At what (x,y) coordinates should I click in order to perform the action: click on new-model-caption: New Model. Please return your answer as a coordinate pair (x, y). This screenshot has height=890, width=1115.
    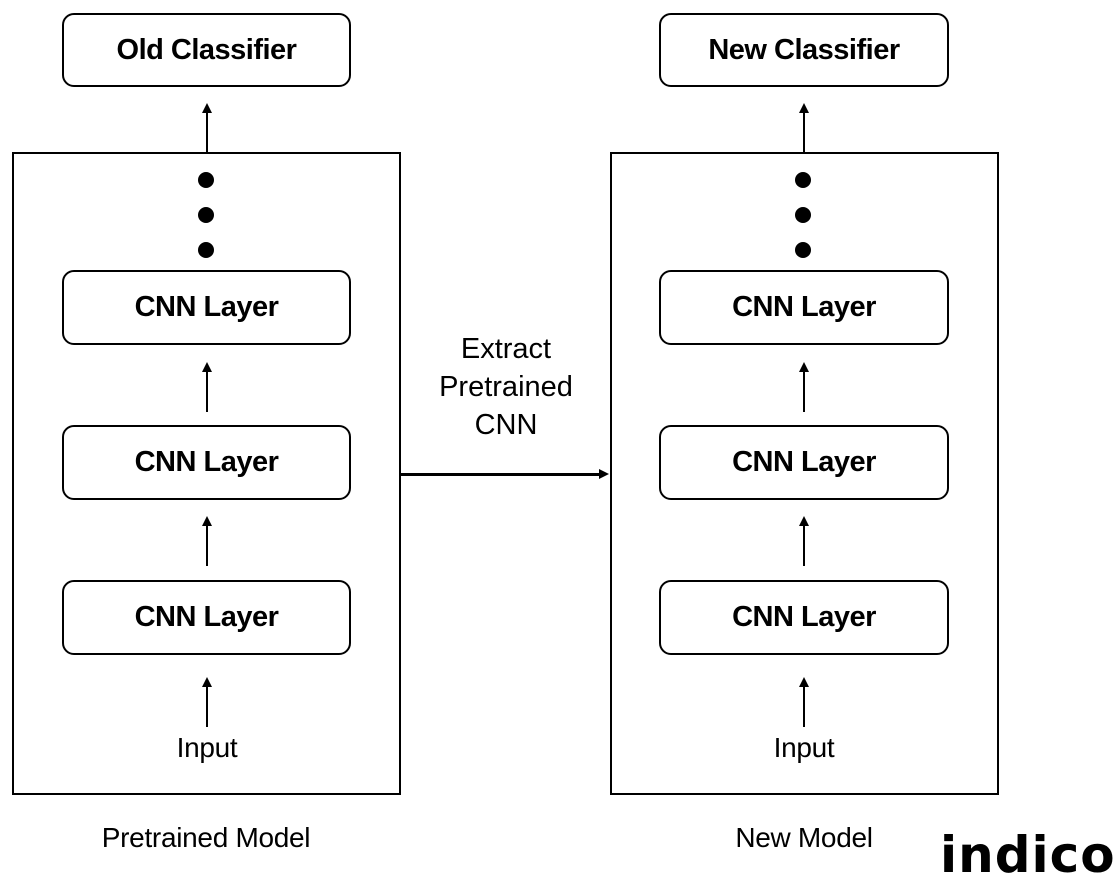
    Looking at the image, I should click on (804, 837).